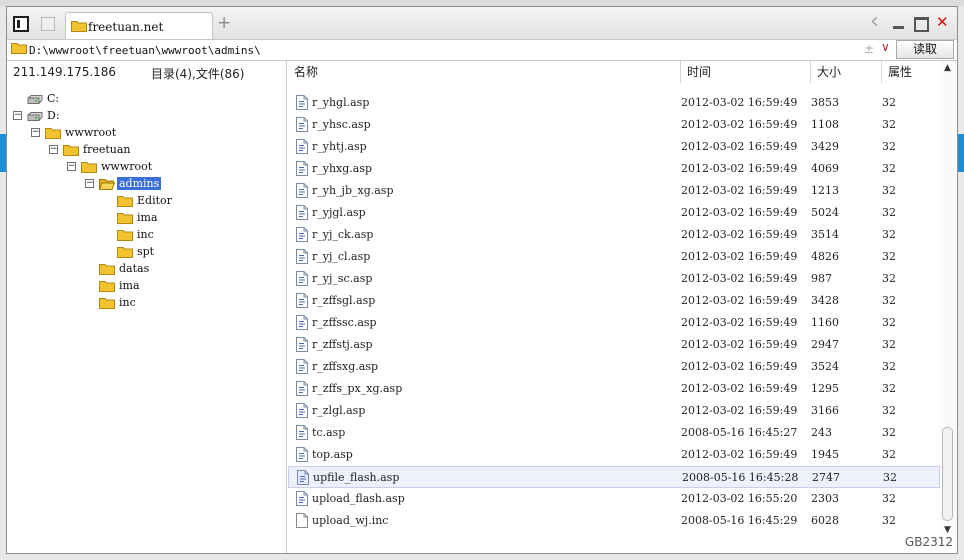  What do you see at coordinates (911, 72) in the screenshot?
I see `column-header-attr: 属性` at bounding box center [911, 72].